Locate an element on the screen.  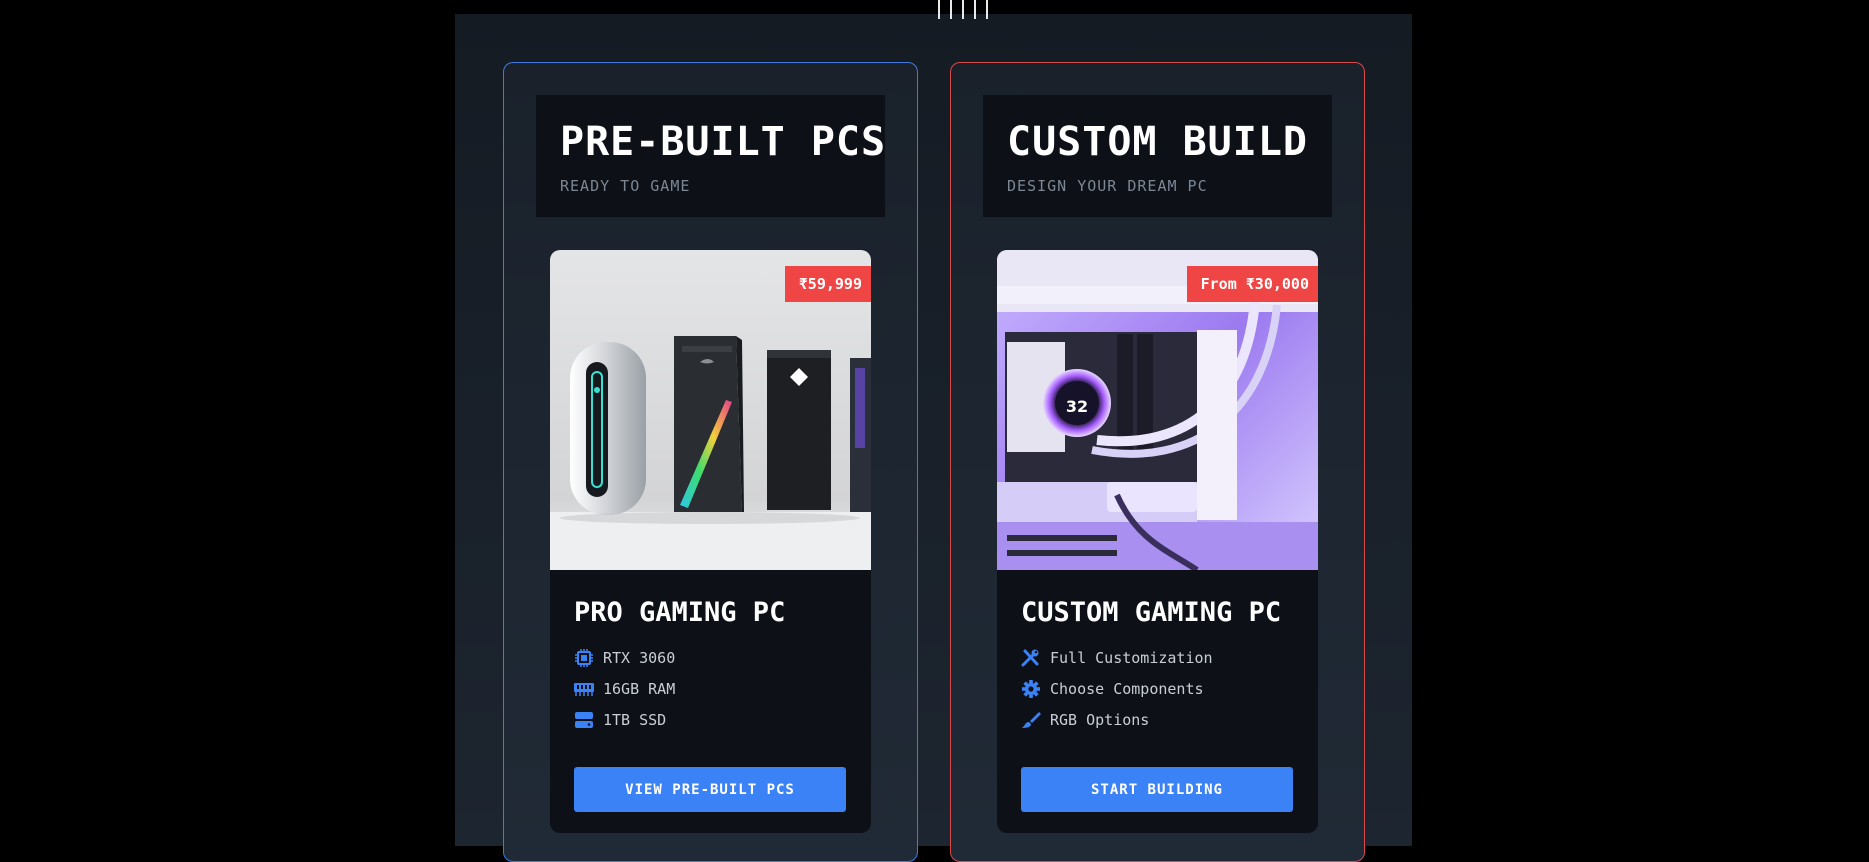
feature-label: RTX 3060 is located at coordinates (639, 658).